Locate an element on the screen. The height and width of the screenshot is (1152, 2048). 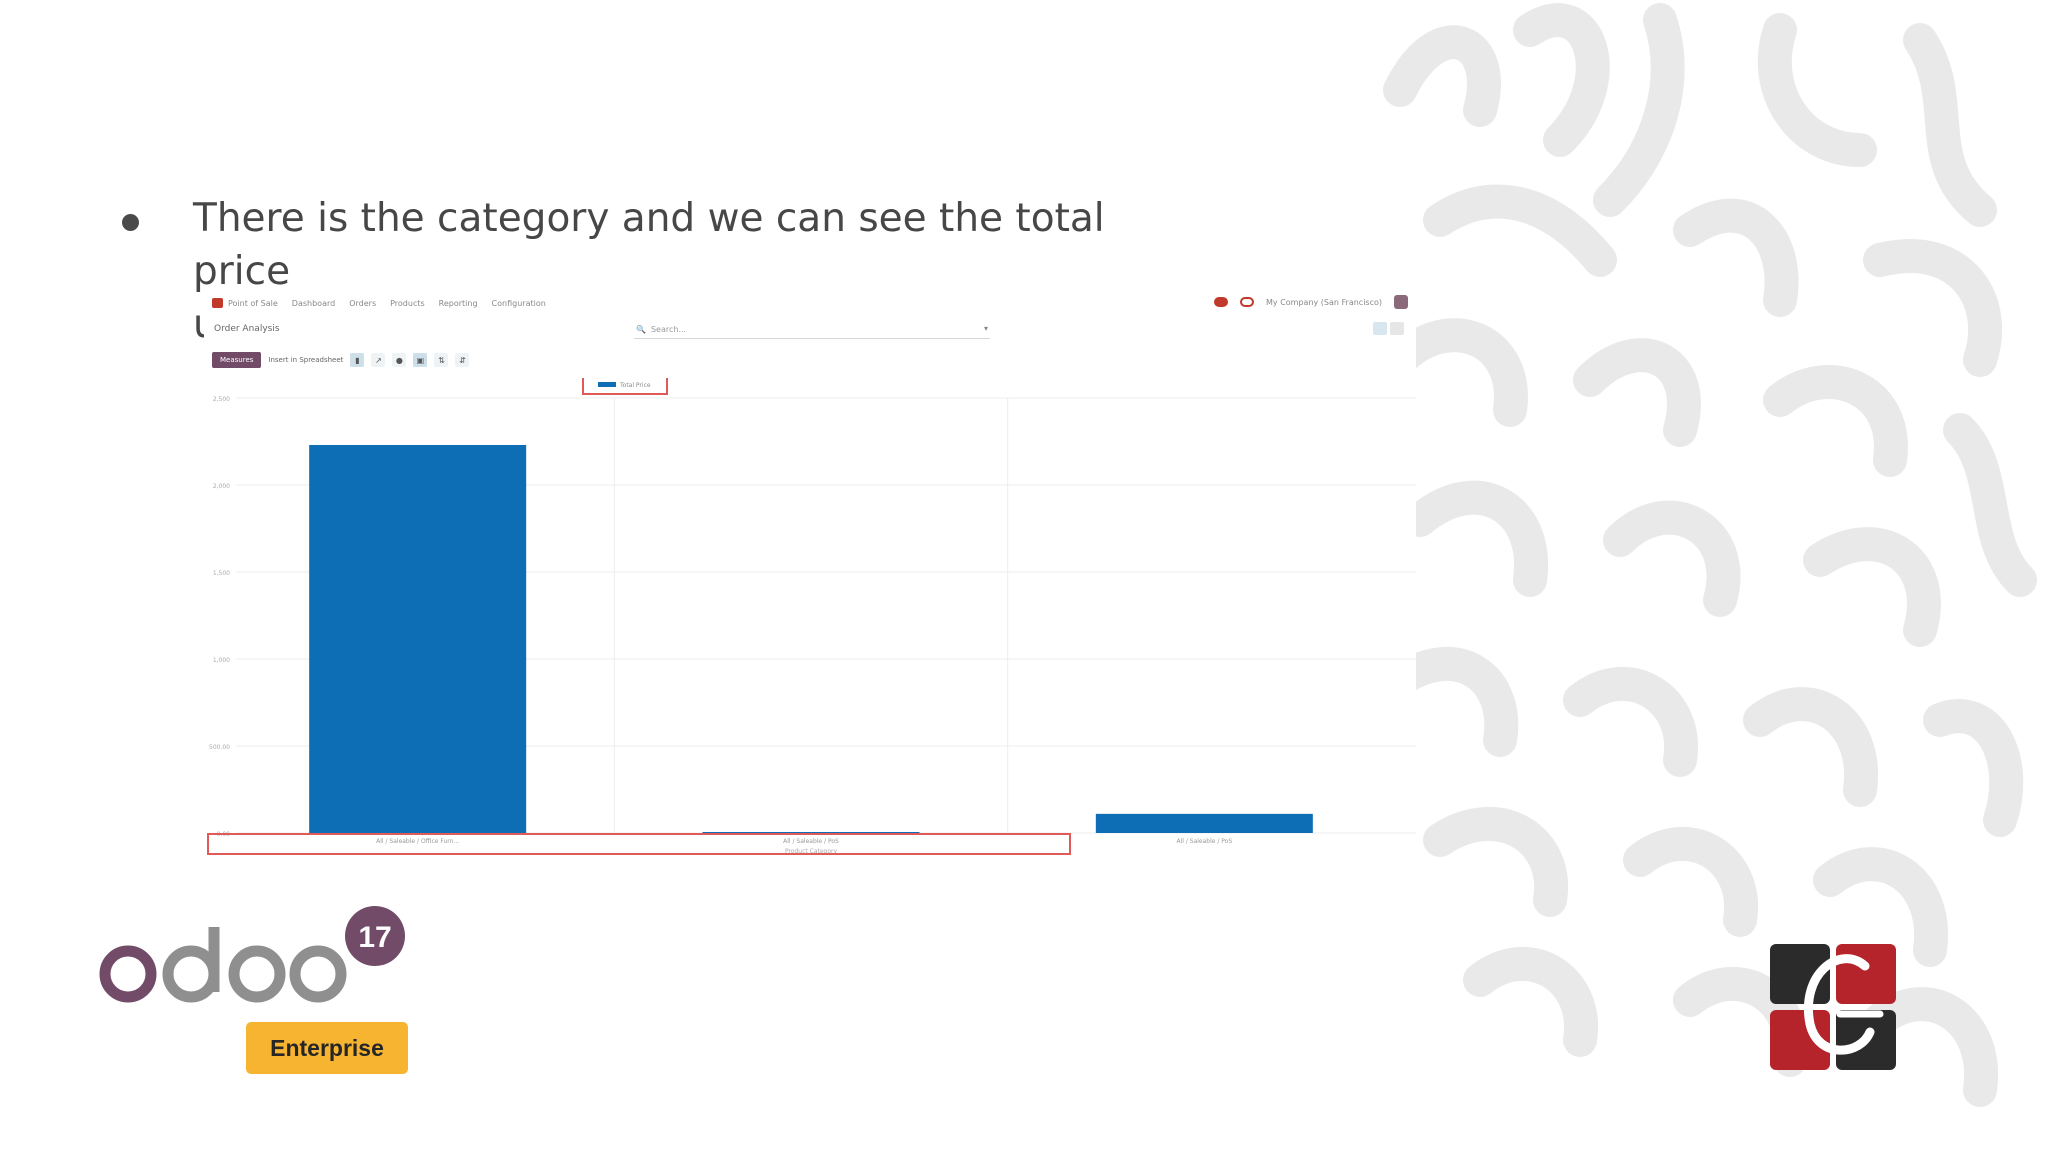
search-icon: 🔍 is located at coordinates (641, 329).